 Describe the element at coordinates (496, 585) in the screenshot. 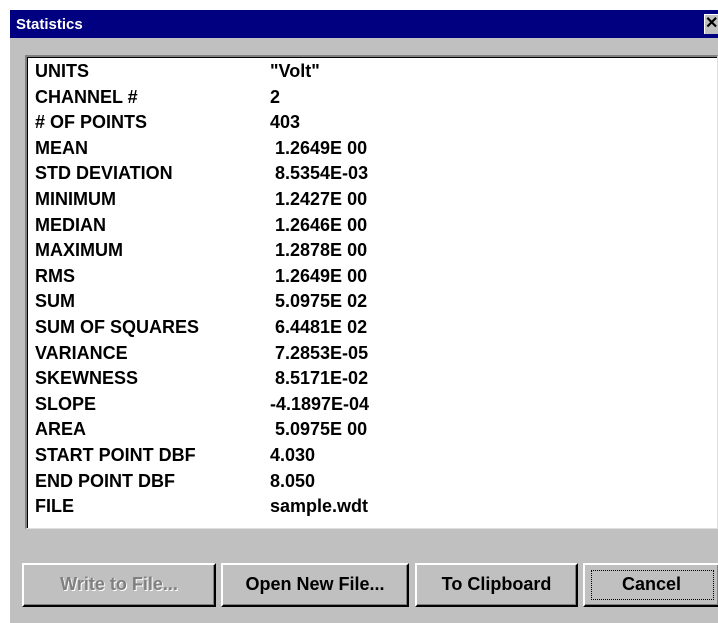

I see `to-clipboard-button: To Clipboard` at that location.